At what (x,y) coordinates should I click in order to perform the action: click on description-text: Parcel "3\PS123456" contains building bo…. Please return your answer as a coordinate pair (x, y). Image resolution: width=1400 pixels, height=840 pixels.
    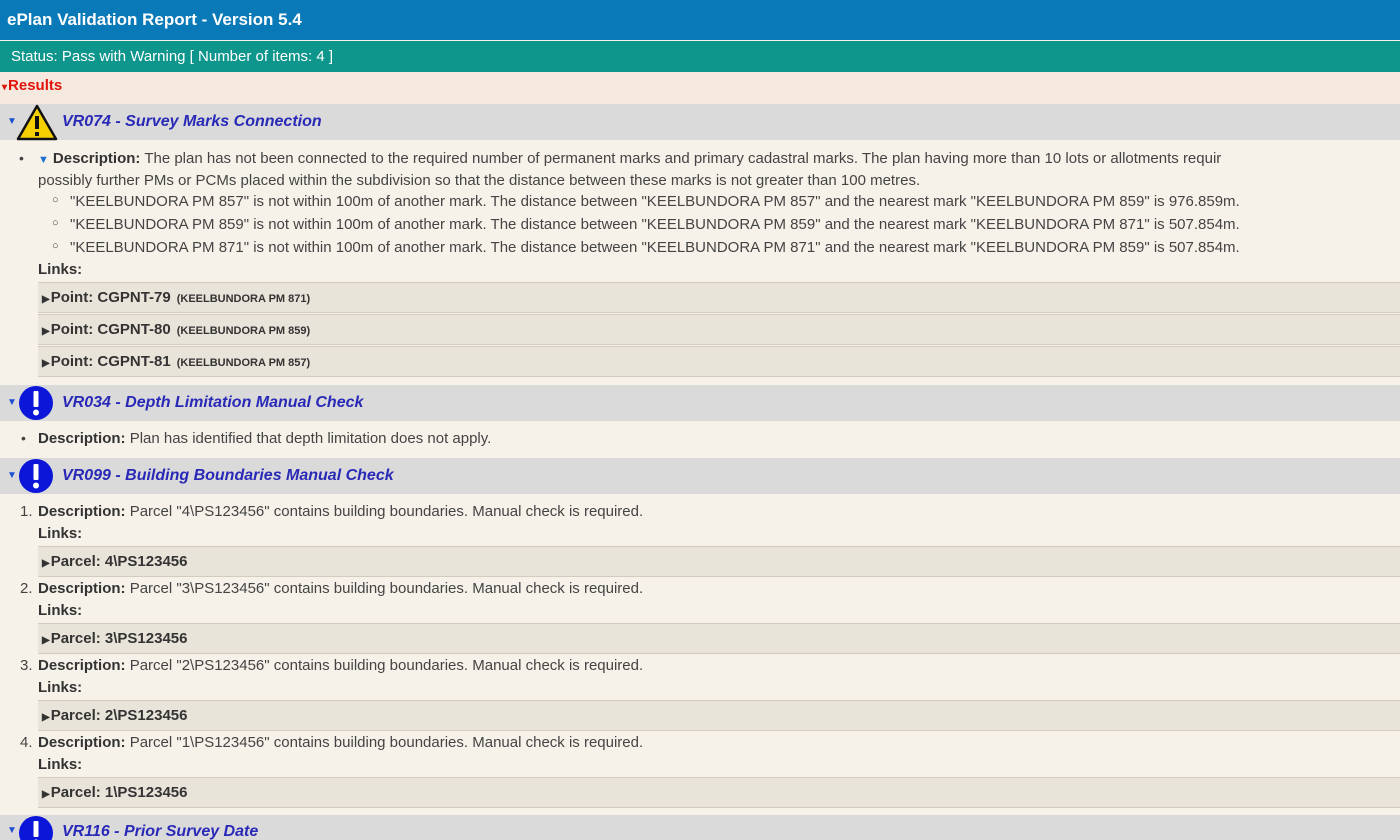
    Looking at the image, I should click on (386, 588).